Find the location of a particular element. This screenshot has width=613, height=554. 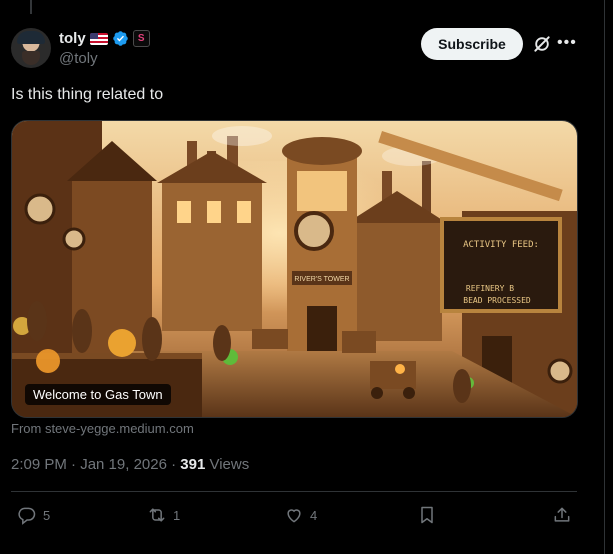

author-name-row: toly S is located at coordinates (104, 38).